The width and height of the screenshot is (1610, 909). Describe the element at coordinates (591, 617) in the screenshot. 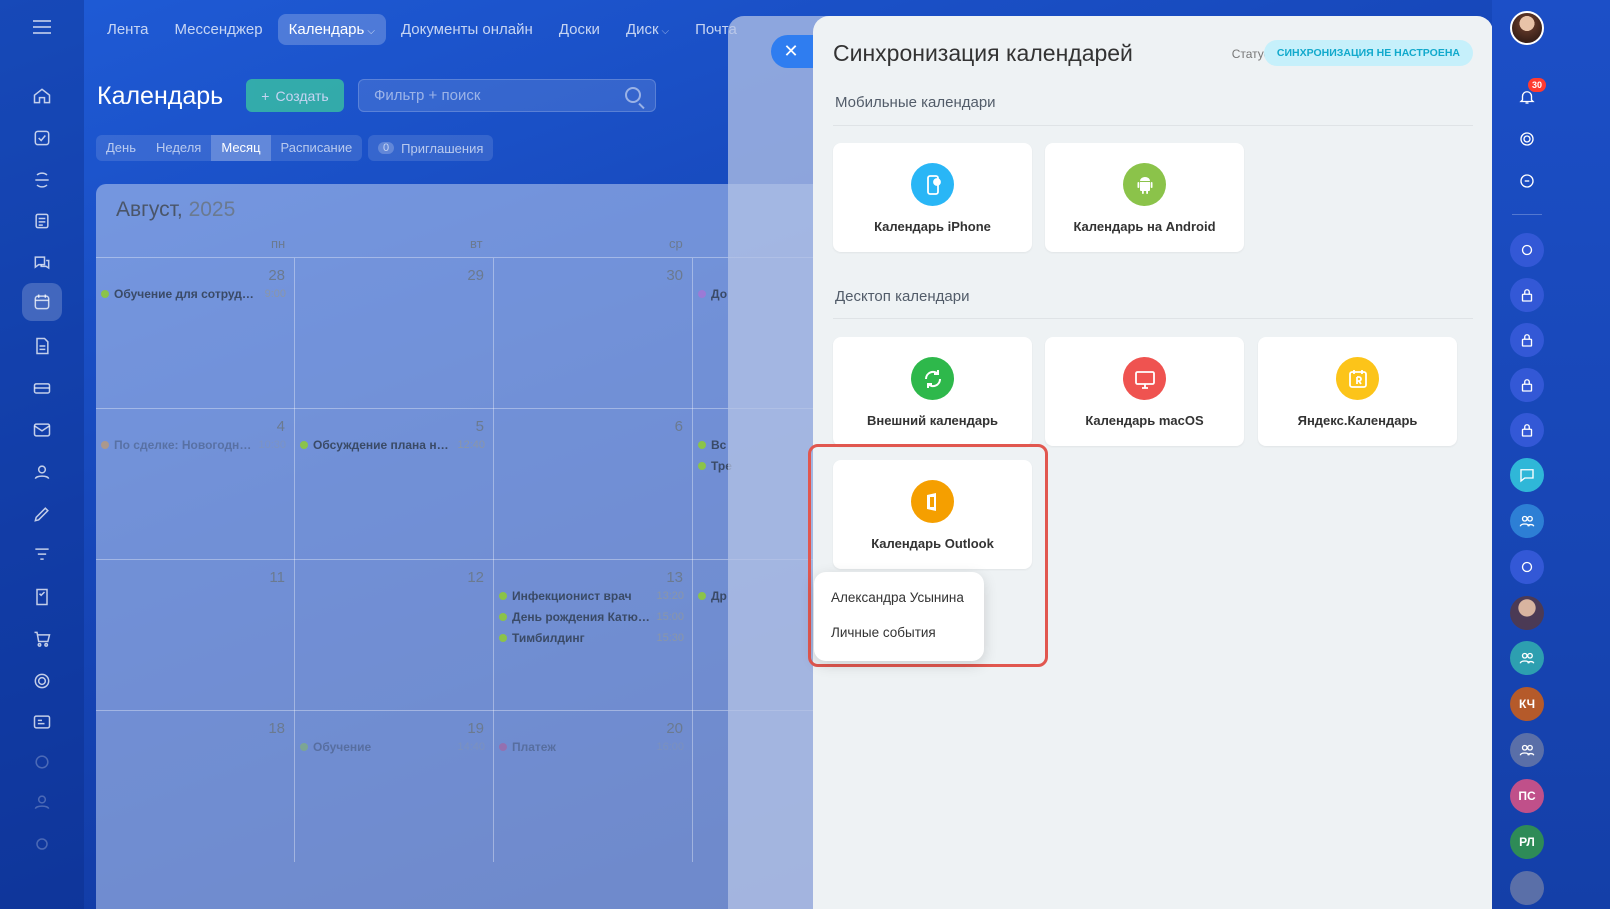

I see `calendar-event: День рождения Катюш… 15:00` at that location.